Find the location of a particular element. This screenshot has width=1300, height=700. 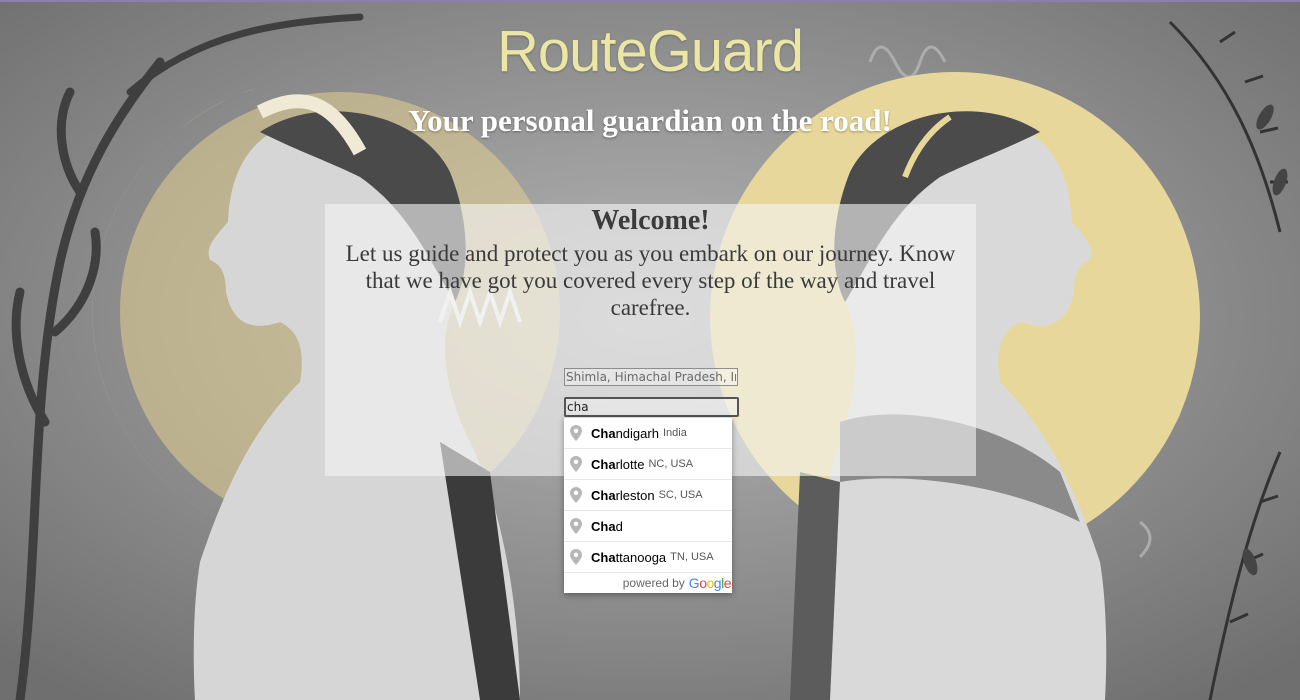

brand-logo: RouteGuard is located at coordinates (650, 51).